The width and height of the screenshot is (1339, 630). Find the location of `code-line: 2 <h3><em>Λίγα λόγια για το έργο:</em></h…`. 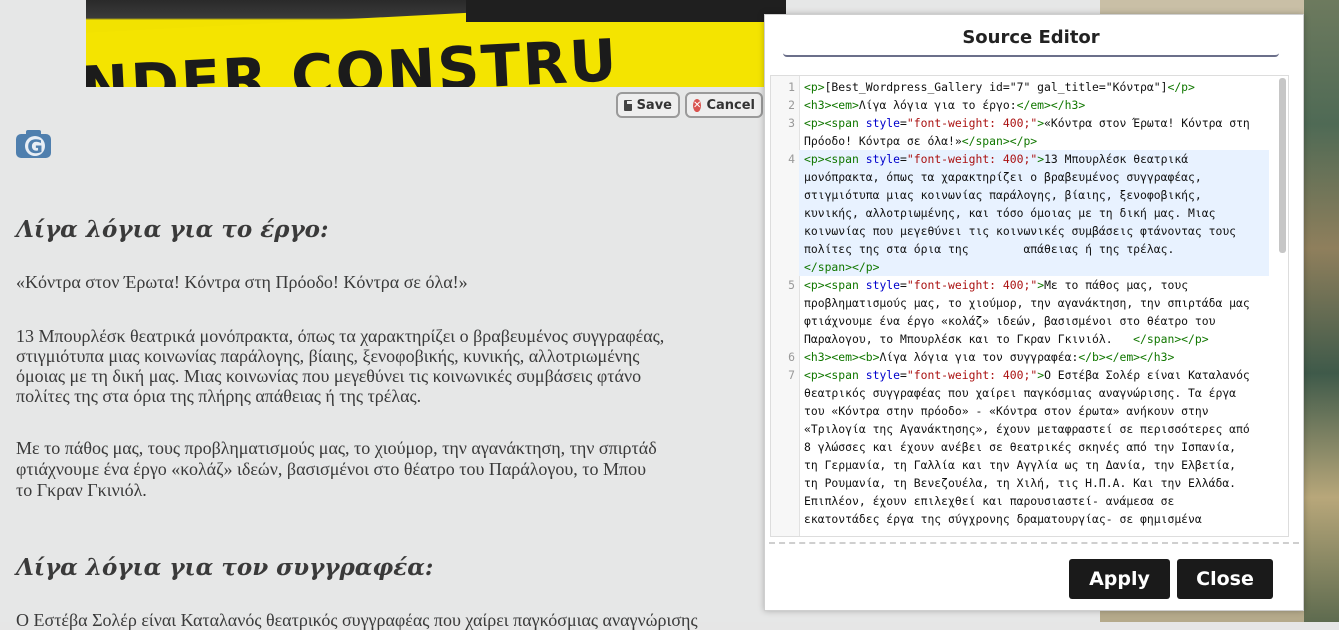

code-line: 2 <h3><em>Λίγα λόγια για το έργο:</em></h… is located at coordinates (1028, 105).